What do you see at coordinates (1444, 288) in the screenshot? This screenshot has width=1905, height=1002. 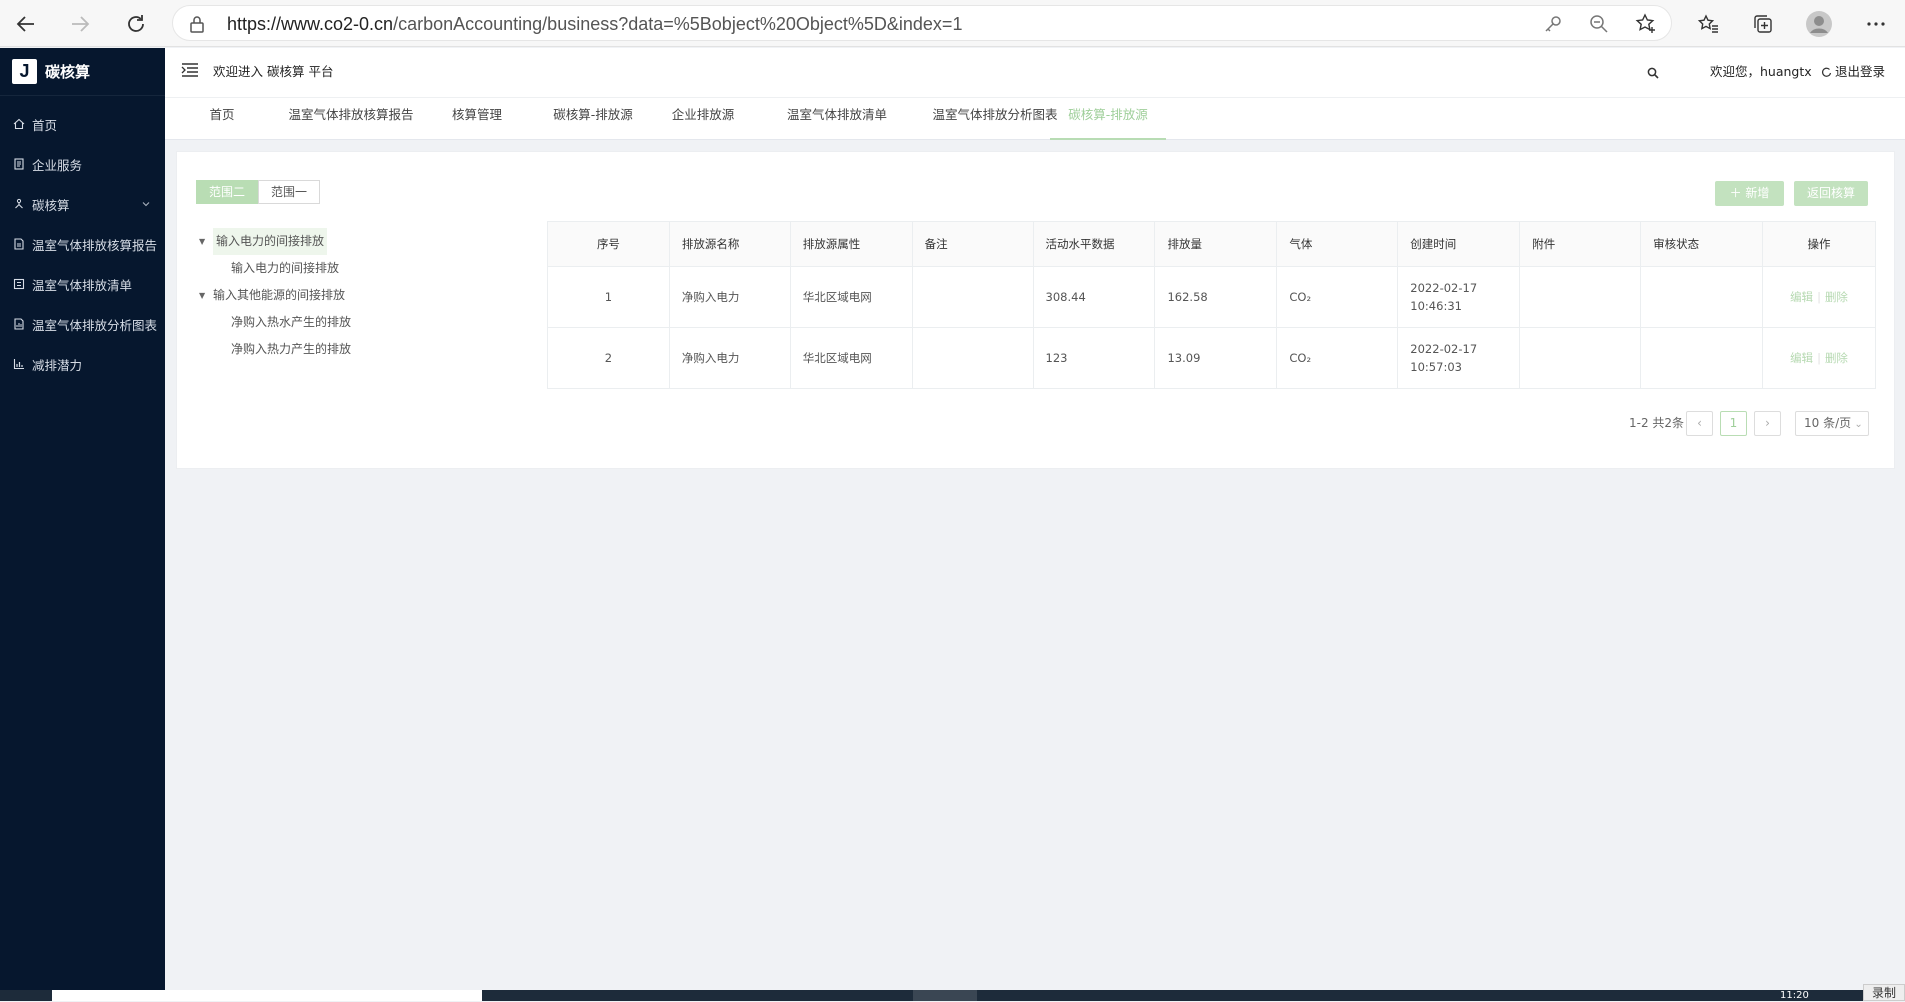 I see `created-date: 2022-02-17` at bounding box center [1444, 288].